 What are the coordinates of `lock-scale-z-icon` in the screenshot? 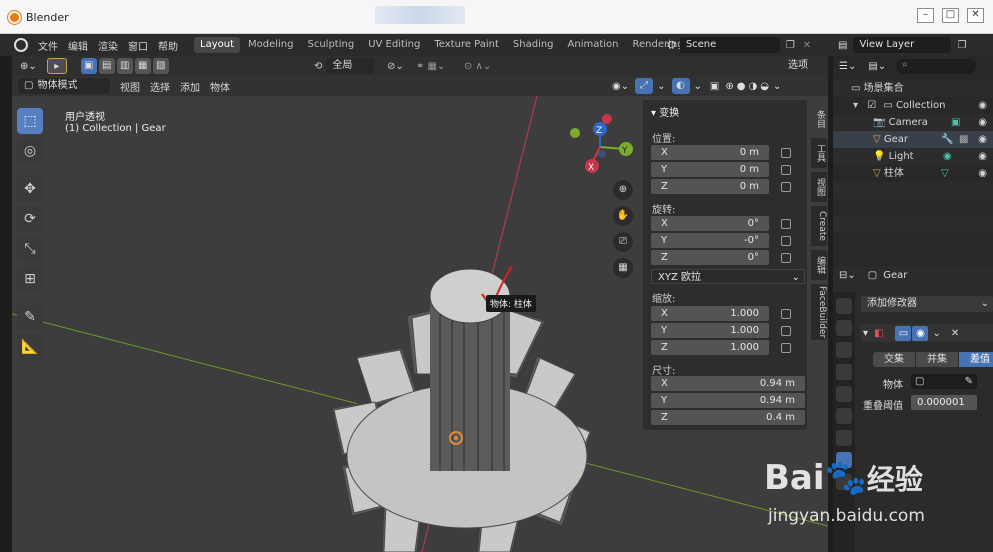 It's located at (786, 348).